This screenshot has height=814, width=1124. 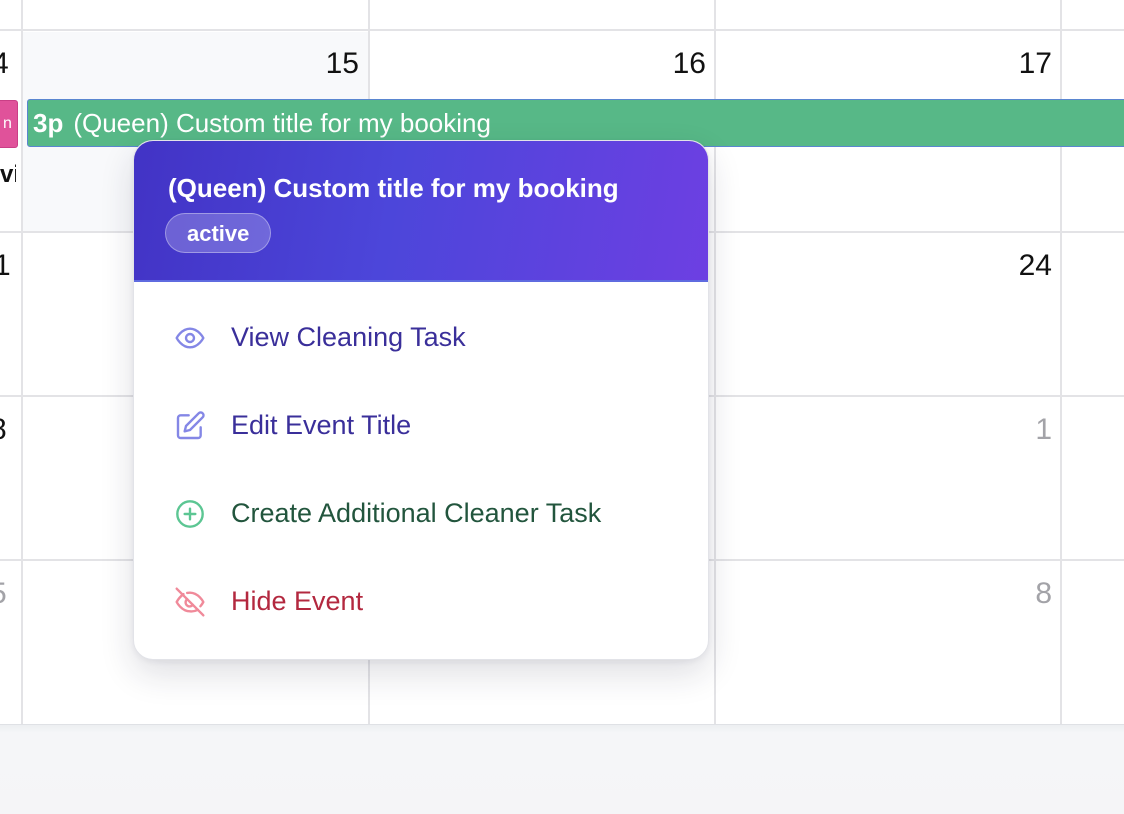 What do you see at coordinates (25, 594) in the screenshot?
I see `day-number: 5` at bounding box center [25, 594].